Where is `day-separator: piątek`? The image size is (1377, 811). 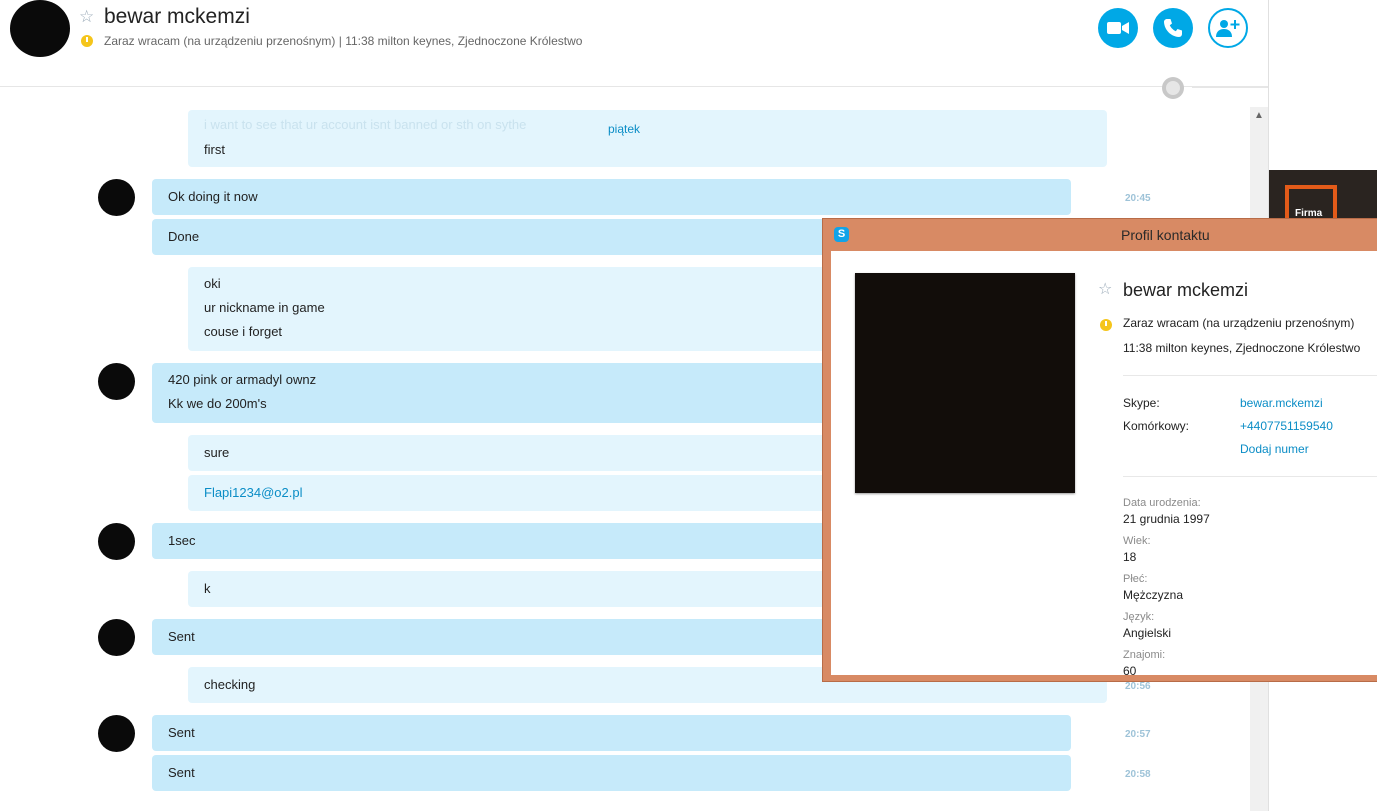
day-separator: piątek is located at coordinates (624, 129).